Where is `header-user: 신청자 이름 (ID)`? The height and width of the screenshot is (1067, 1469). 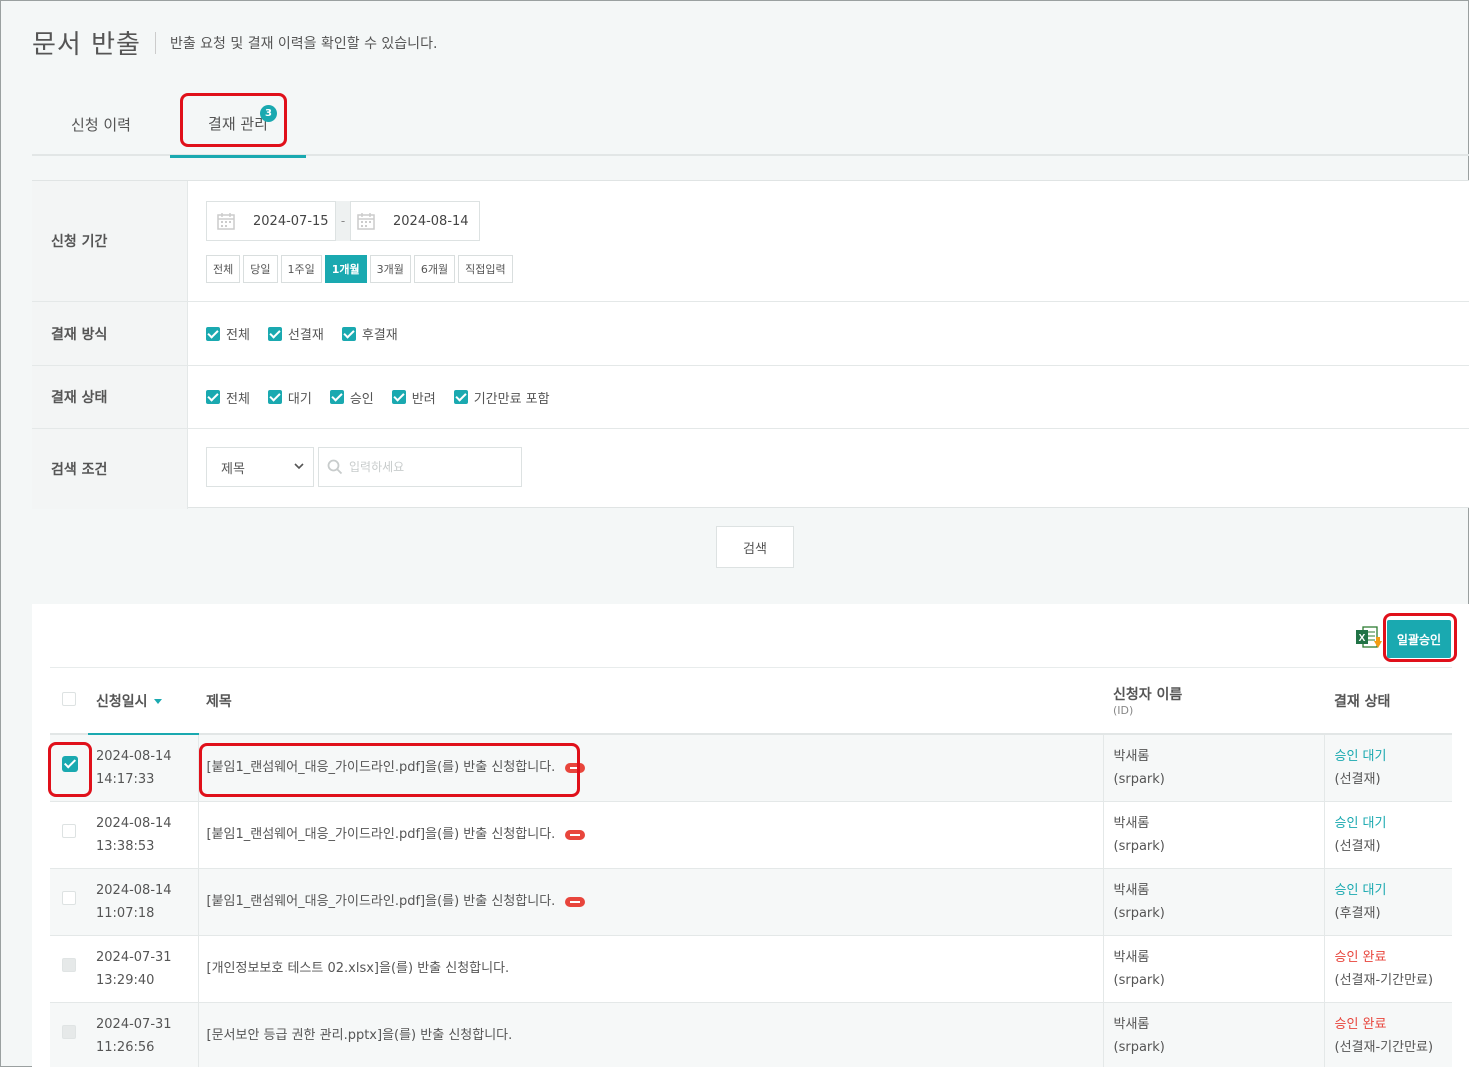
header-user: 신청자 이름 (ID) is located at coordinates (1213, 701).